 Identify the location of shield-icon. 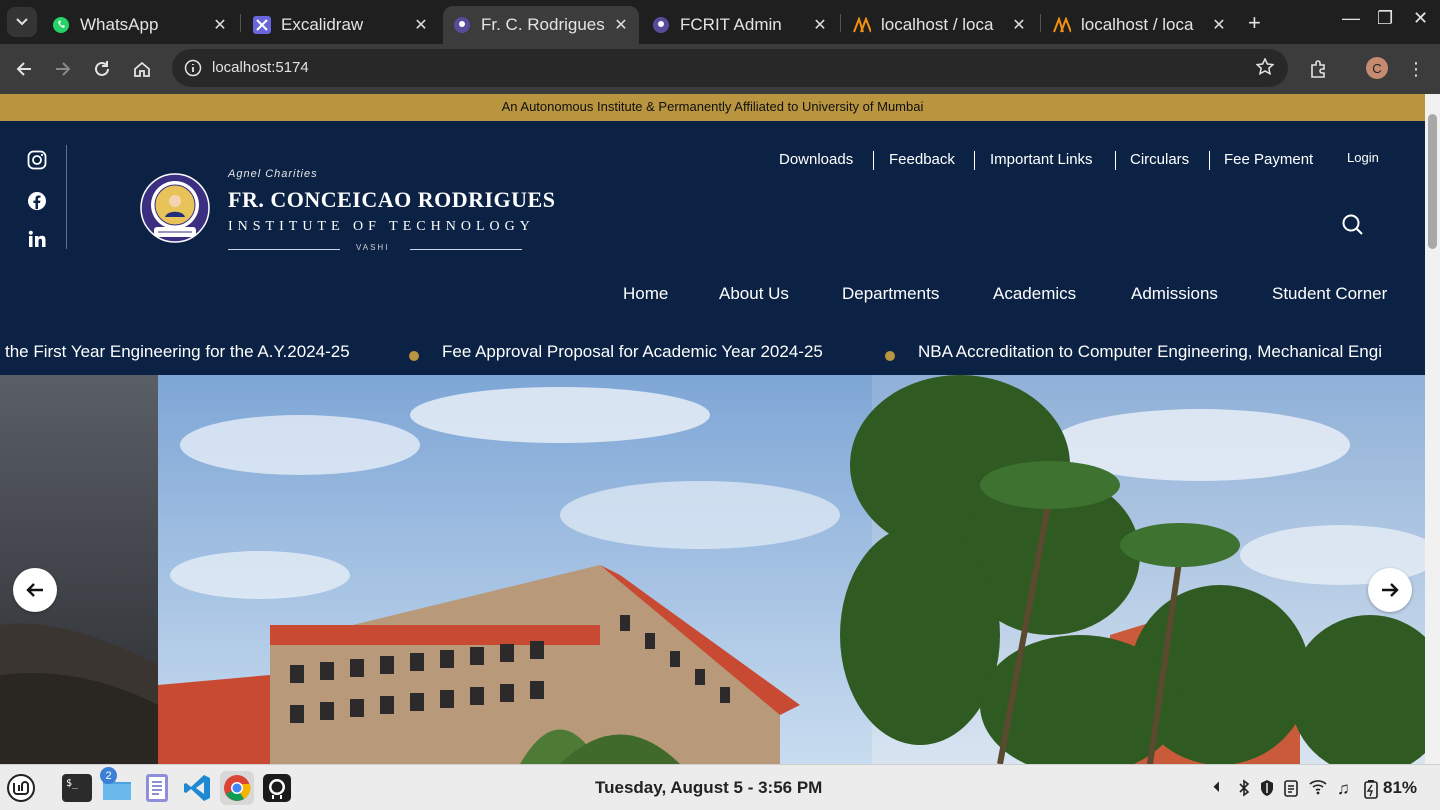
(1267, 790).